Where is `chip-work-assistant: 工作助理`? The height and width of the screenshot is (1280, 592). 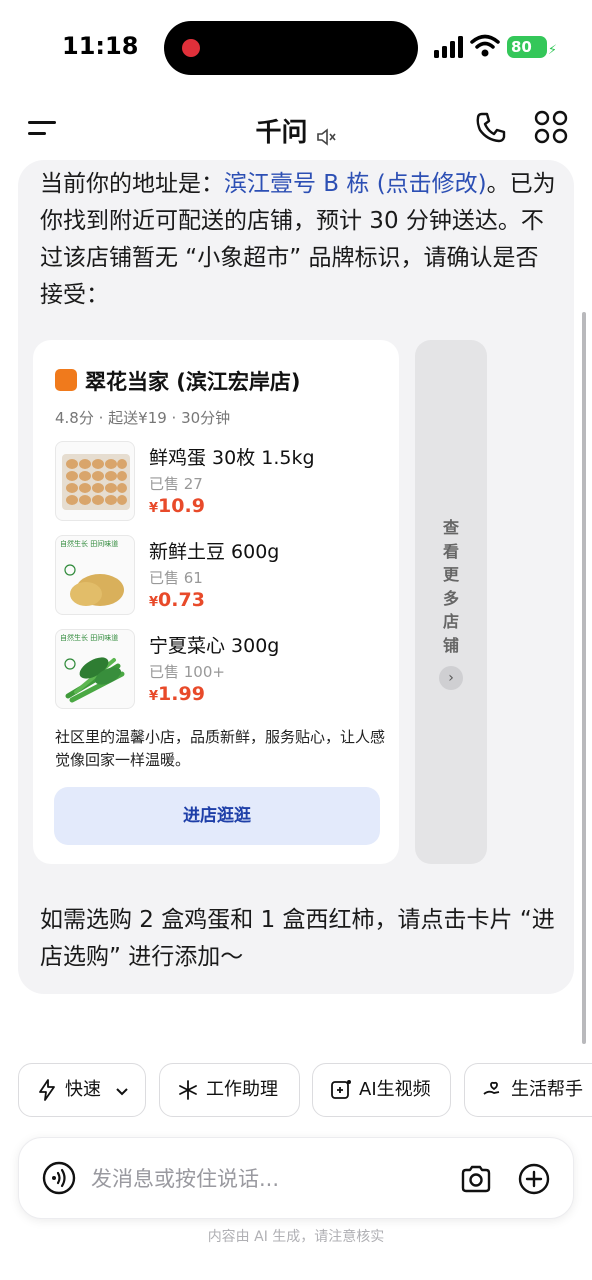 chip-work-assistant: 工作助理 is located at coordinates (229, 1090).